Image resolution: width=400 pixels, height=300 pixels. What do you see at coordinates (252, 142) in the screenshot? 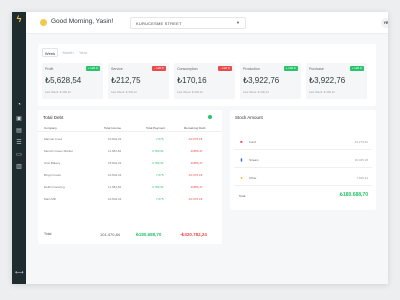
I see `stock-name: Fund` at bounding box center [252, 142].